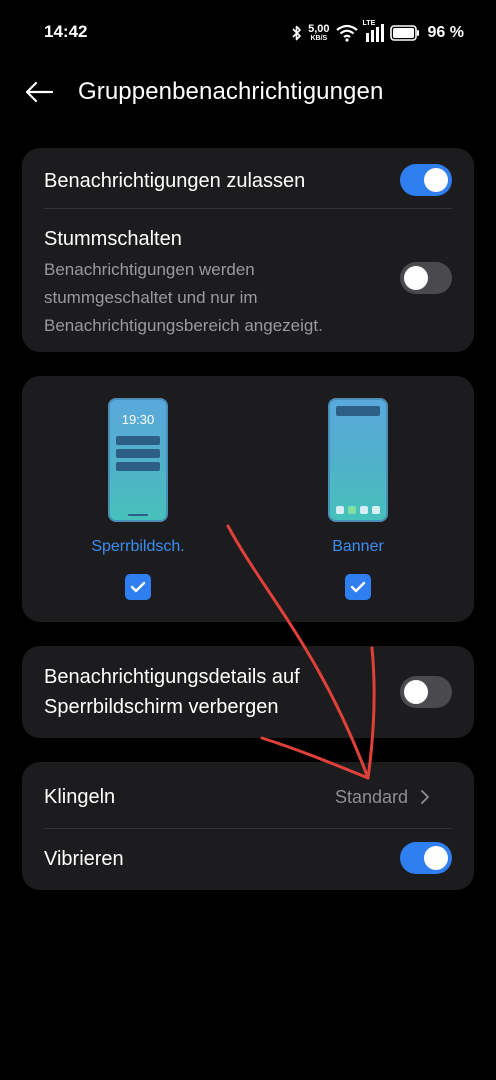 The image size is (496, 1080). I want to click on ringtone-row: Klingeln Standard, so click(248, 798).